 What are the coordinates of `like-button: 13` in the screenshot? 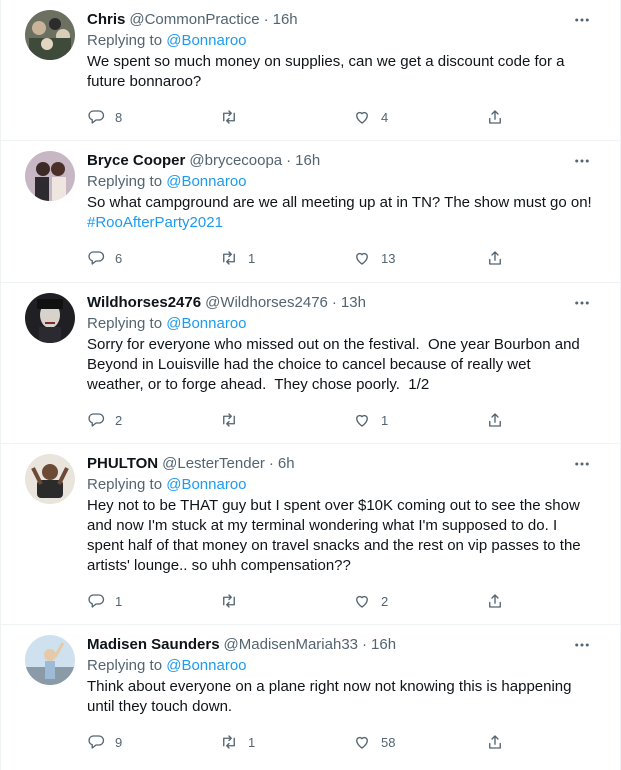 It's located at (419, 258).